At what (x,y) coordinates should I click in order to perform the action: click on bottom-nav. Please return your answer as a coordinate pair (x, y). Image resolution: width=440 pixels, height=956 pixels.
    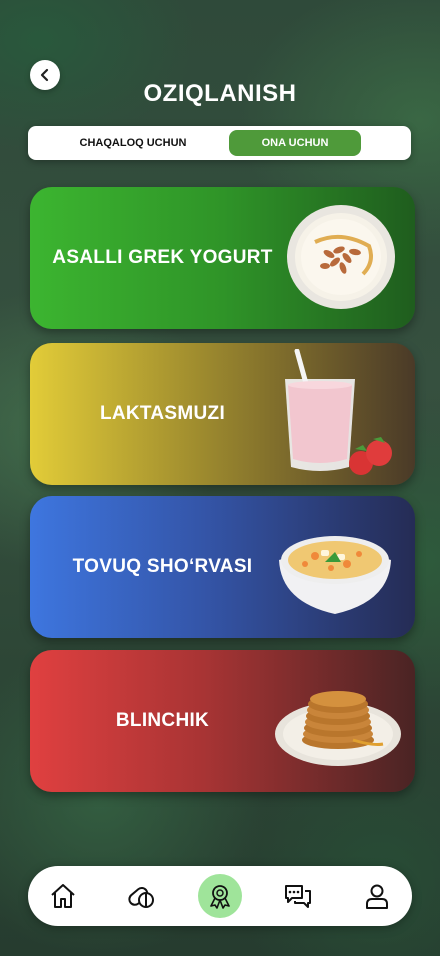
    Looking at the image, I should click on (220, 896).